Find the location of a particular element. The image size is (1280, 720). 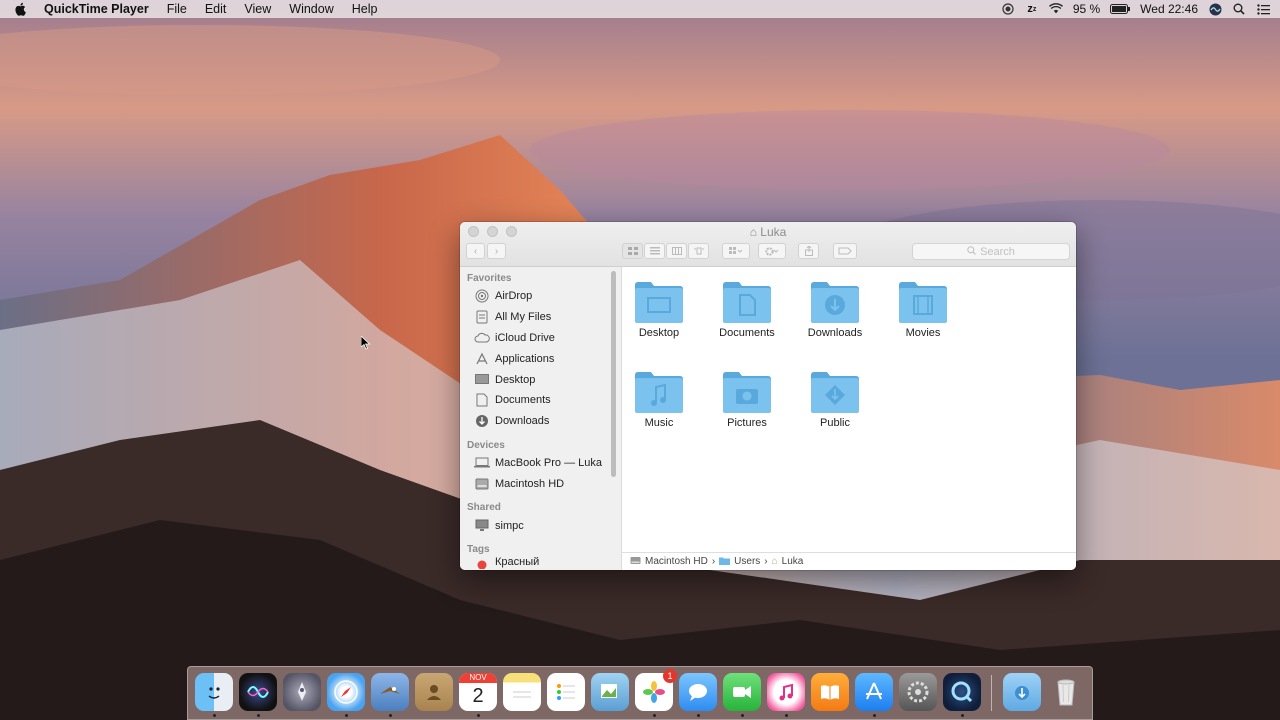

applications-icon is located at coordinates (482, 359).